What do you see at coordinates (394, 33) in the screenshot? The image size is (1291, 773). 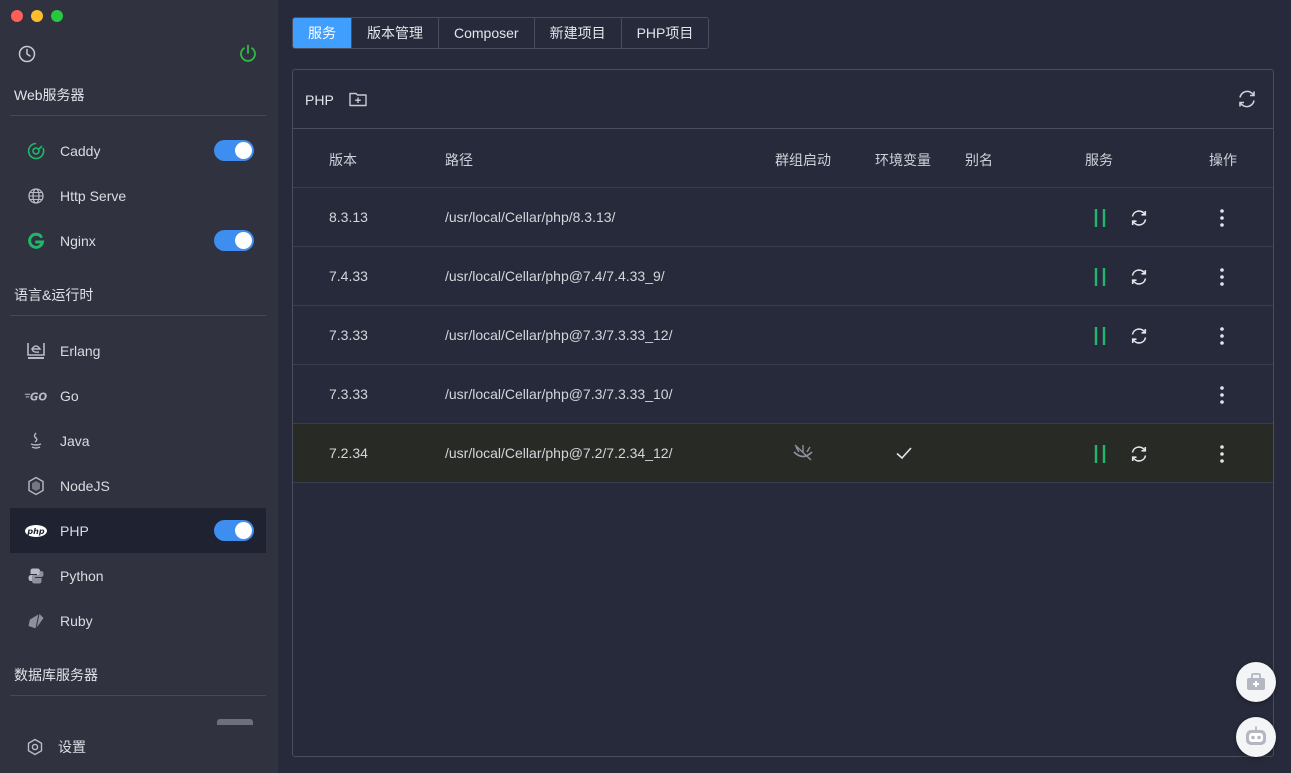 I see `tab-version-management: 版本管理` at bounding box center [394, 33].